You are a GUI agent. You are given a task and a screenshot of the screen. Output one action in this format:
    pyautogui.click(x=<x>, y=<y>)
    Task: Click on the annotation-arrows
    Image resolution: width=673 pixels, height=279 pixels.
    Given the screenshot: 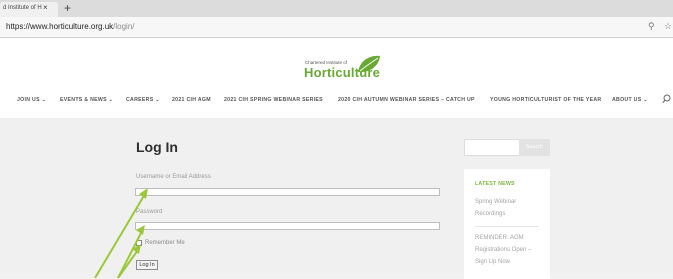 What is the action you would take?
    pyautogui.click(x=121, y=233)
    